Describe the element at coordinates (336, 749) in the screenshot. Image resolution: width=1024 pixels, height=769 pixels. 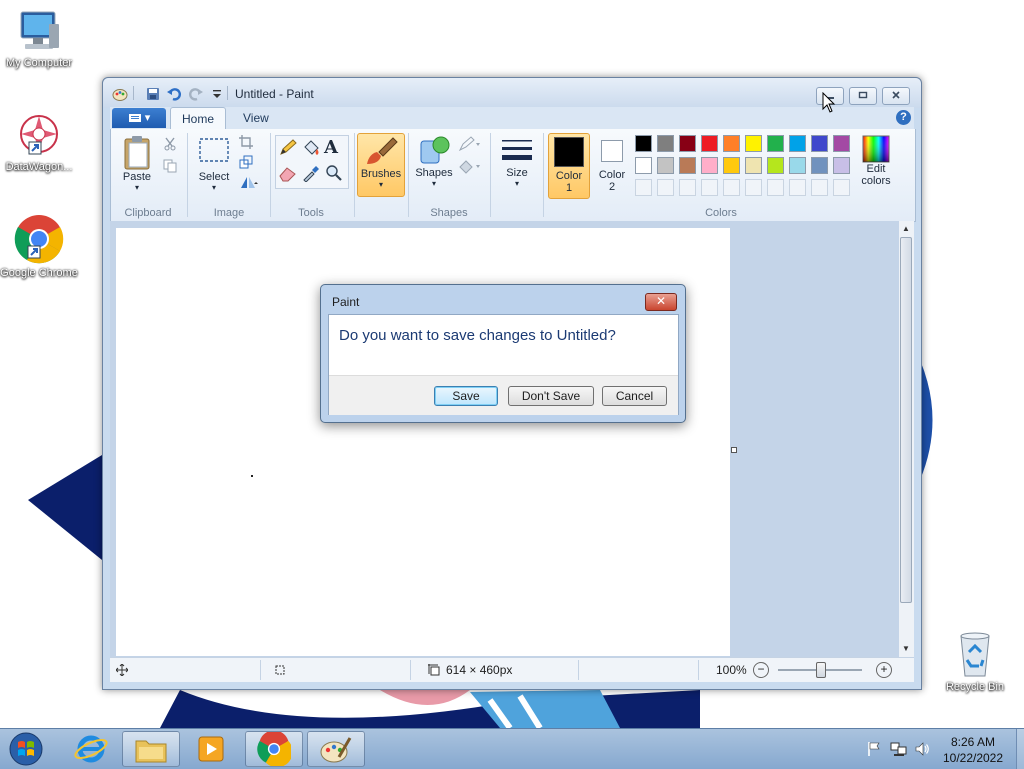
I see `taskbar-paint` at that location.